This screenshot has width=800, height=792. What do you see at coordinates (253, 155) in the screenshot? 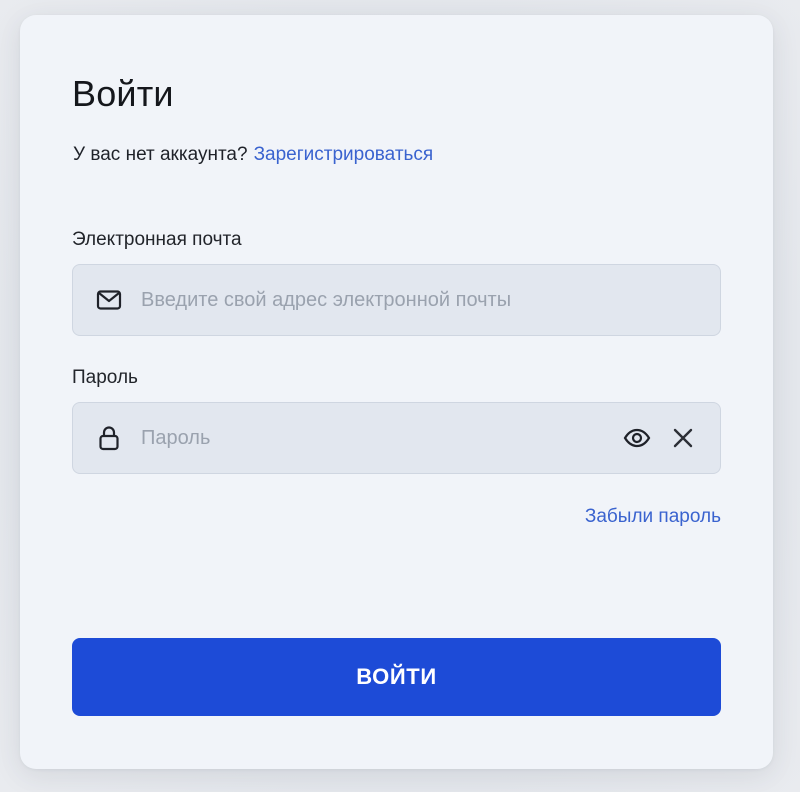
I see `signup-prompt-row: У вас нет аккаунта? Зарегистрироваться` at bounding box center [253, 155].